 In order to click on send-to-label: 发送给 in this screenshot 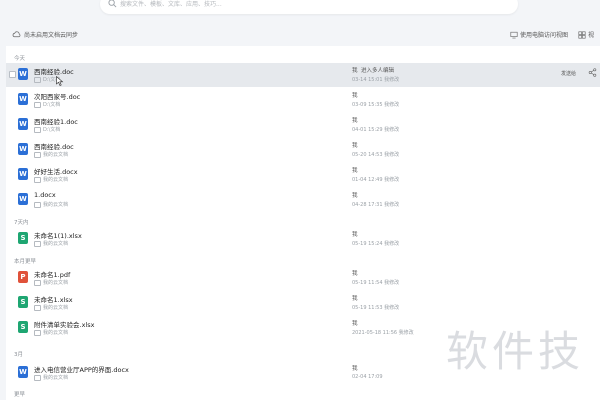, I will do `click(568, 73)`.